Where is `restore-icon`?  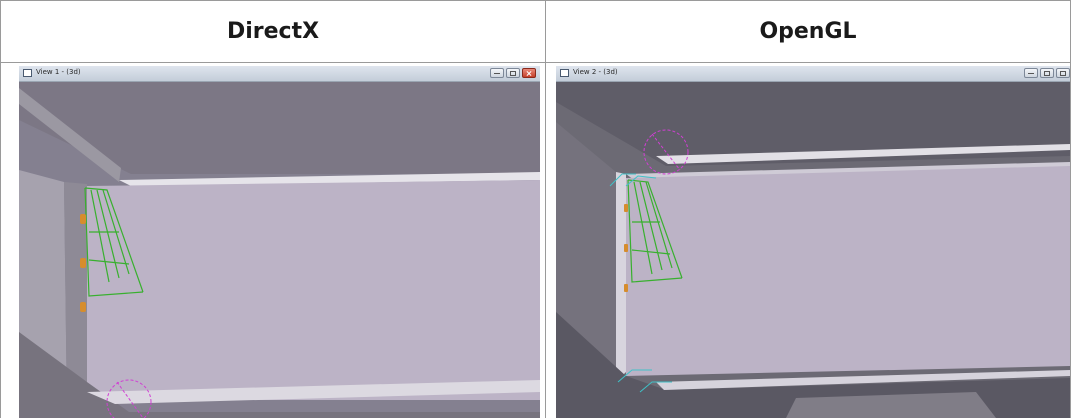 restore-icon is located at coordinates (1063, 73).